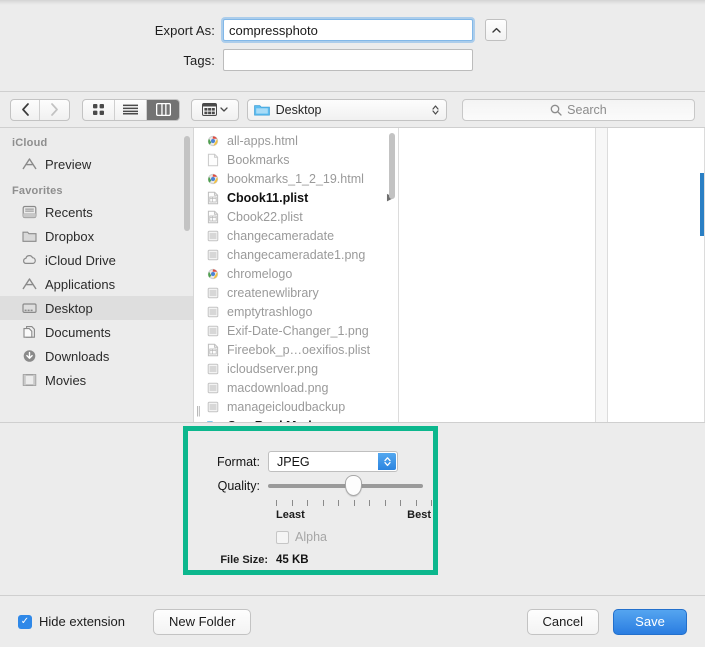 This screenshot has width=705, height=647. What do you see at coordinates (270, 311) in the screenshot?
I see `file-name-label: emptytrashlogo` at bounding box center [270, 311].